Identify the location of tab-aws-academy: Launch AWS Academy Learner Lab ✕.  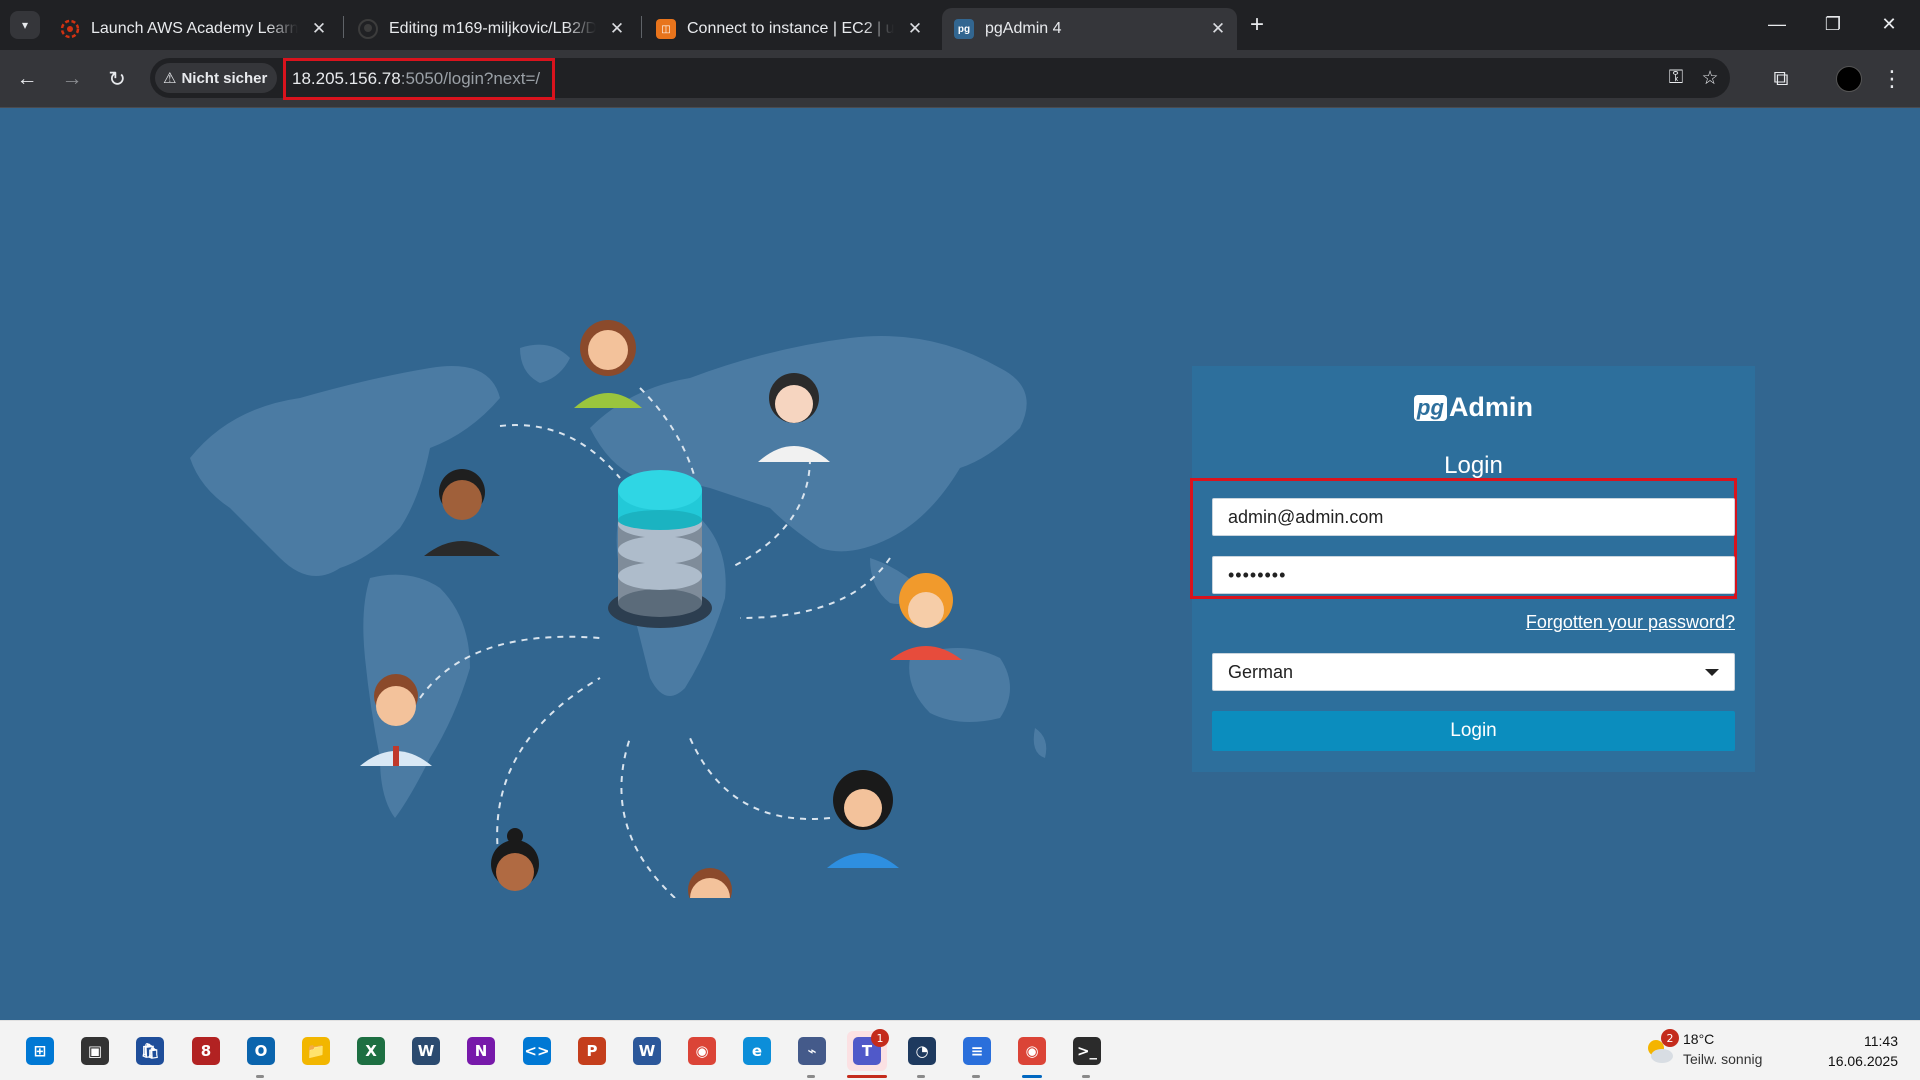
(193, 29).